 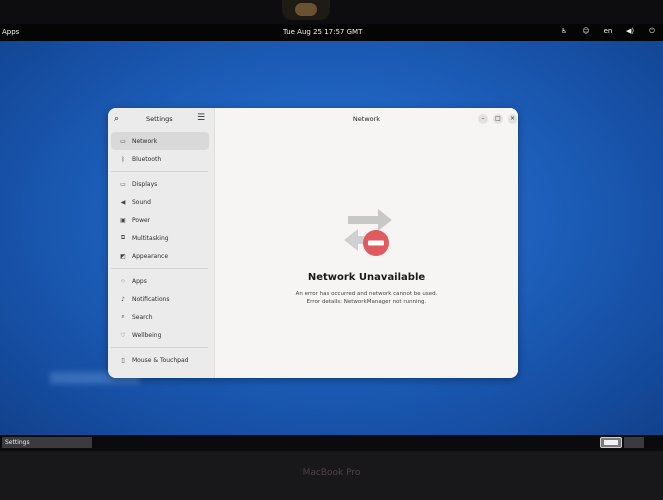 What do you see at coordinates (483, 119) in the screenshot?
I see `minimize-button: –` at bounding box center [483, 119].